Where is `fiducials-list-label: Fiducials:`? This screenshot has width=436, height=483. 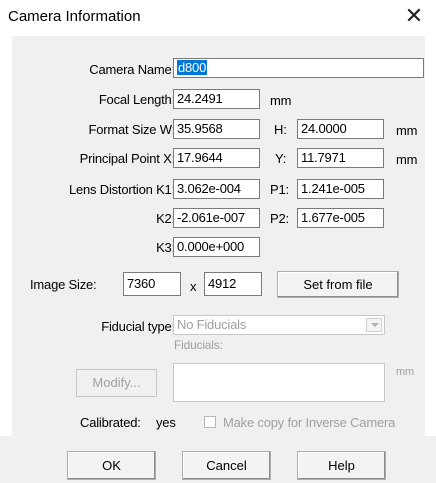 fiducials-list-label: Fiducials: is located at coordinates (198, 345).